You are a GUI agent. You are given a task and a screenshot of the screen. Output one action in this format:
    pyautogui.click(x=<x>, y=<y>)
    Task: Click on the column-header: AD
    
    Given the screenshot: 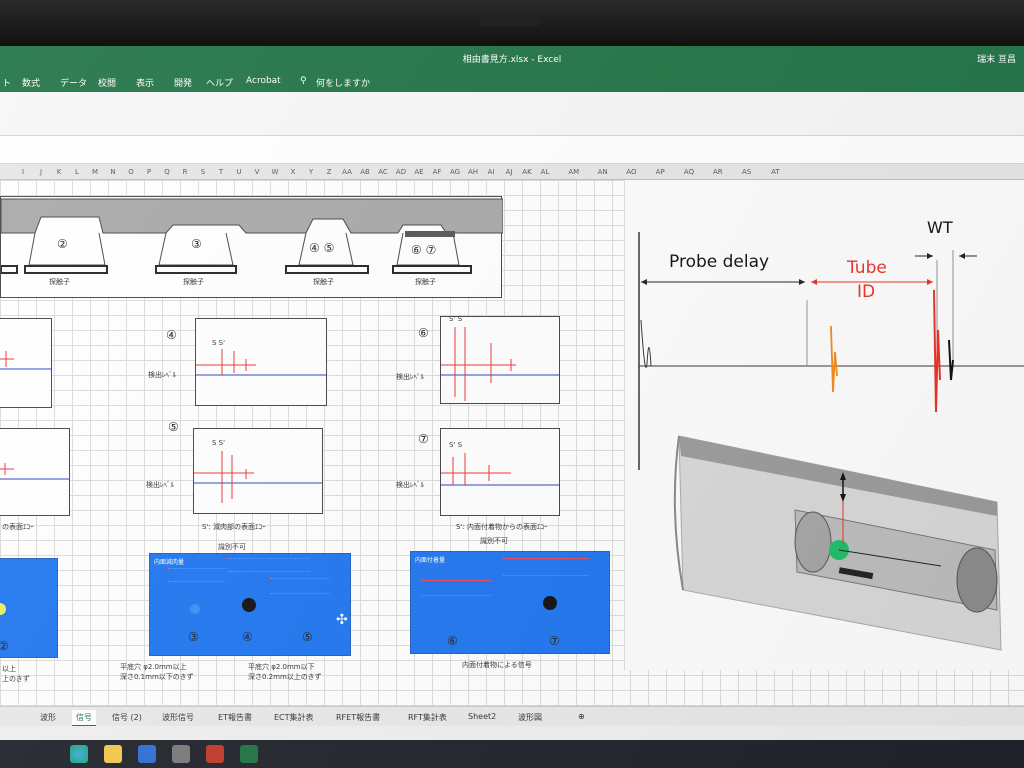 What is the action you would take?
    pyautogui.click(x=401, y=172)
    